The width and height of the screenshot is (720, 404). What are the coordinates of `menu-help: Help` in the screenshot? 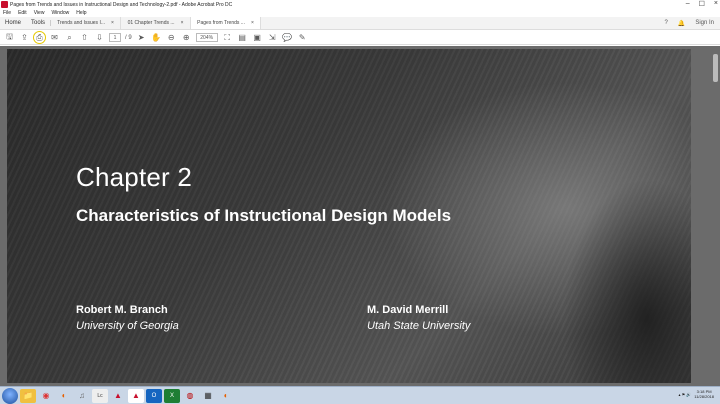 It's located at (81, 13).